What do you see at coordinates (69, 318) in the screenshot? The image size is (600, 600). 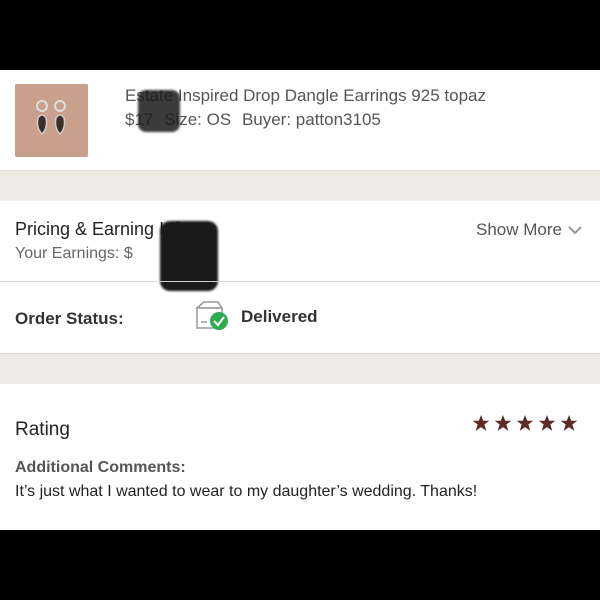 I see `order-status-label: Order Status:` at bounding box center [69, 318].